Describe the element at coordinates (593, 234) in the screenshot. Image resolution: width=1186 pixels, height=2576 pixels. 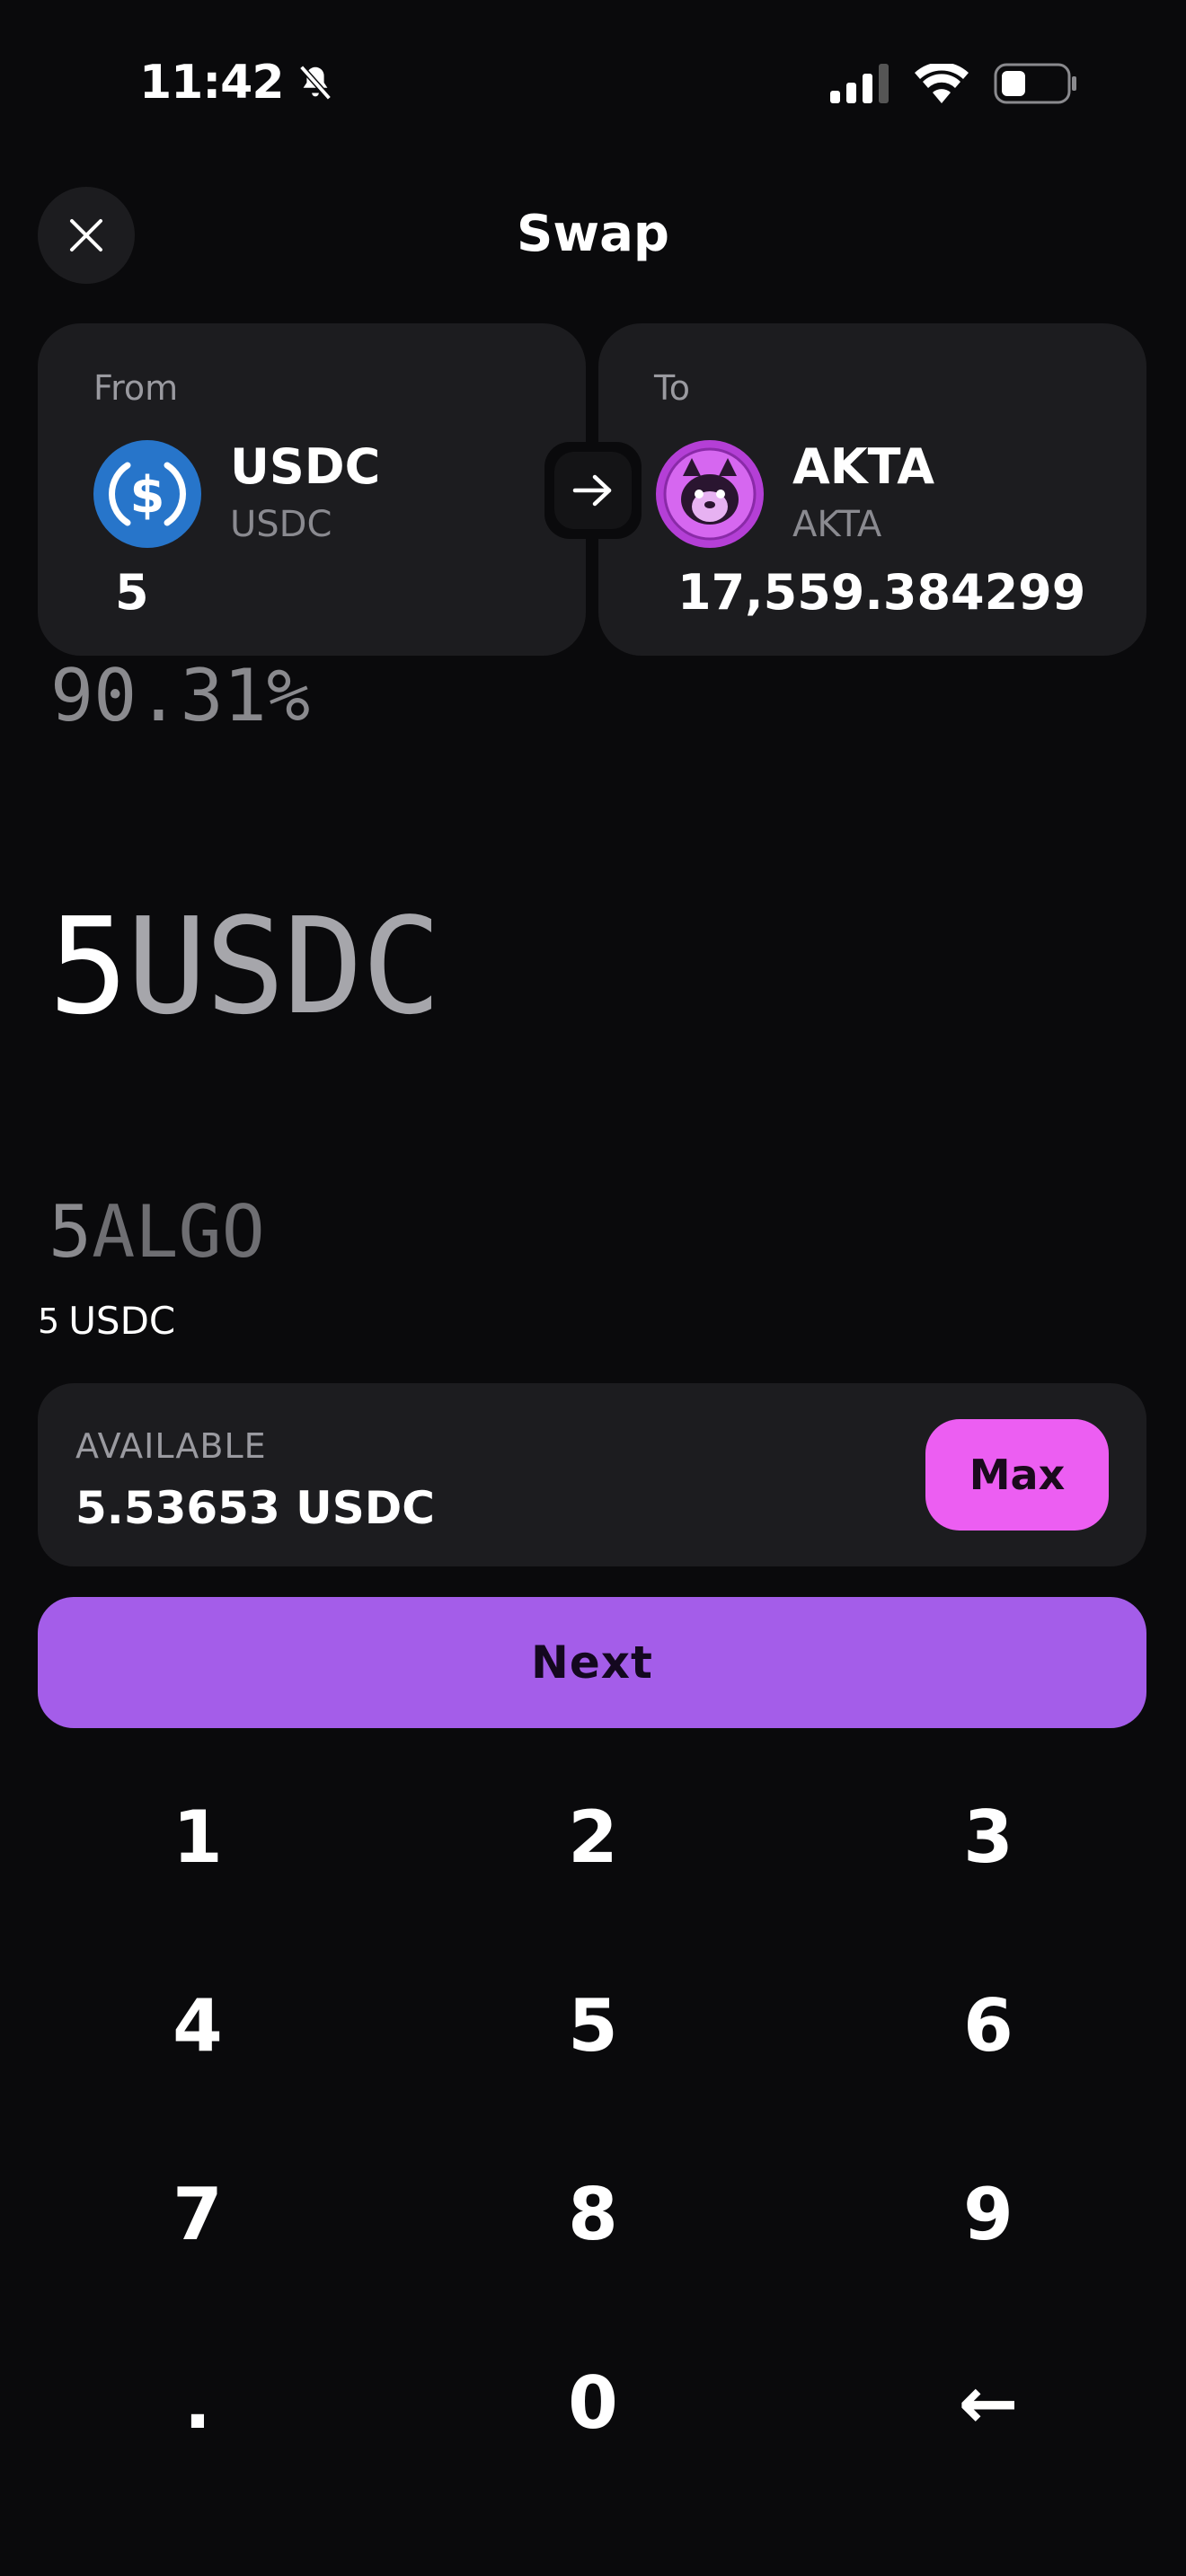
I see `page-title: Swap` at that location.